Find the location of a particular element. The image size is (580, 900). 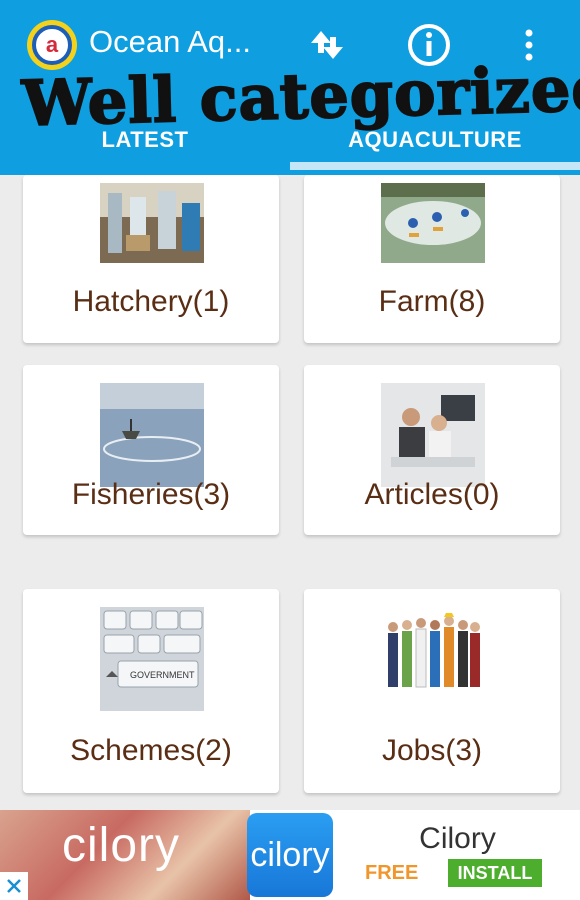

category-card-fisheries: Fisheries(3) is located at coordinates (151, 450).